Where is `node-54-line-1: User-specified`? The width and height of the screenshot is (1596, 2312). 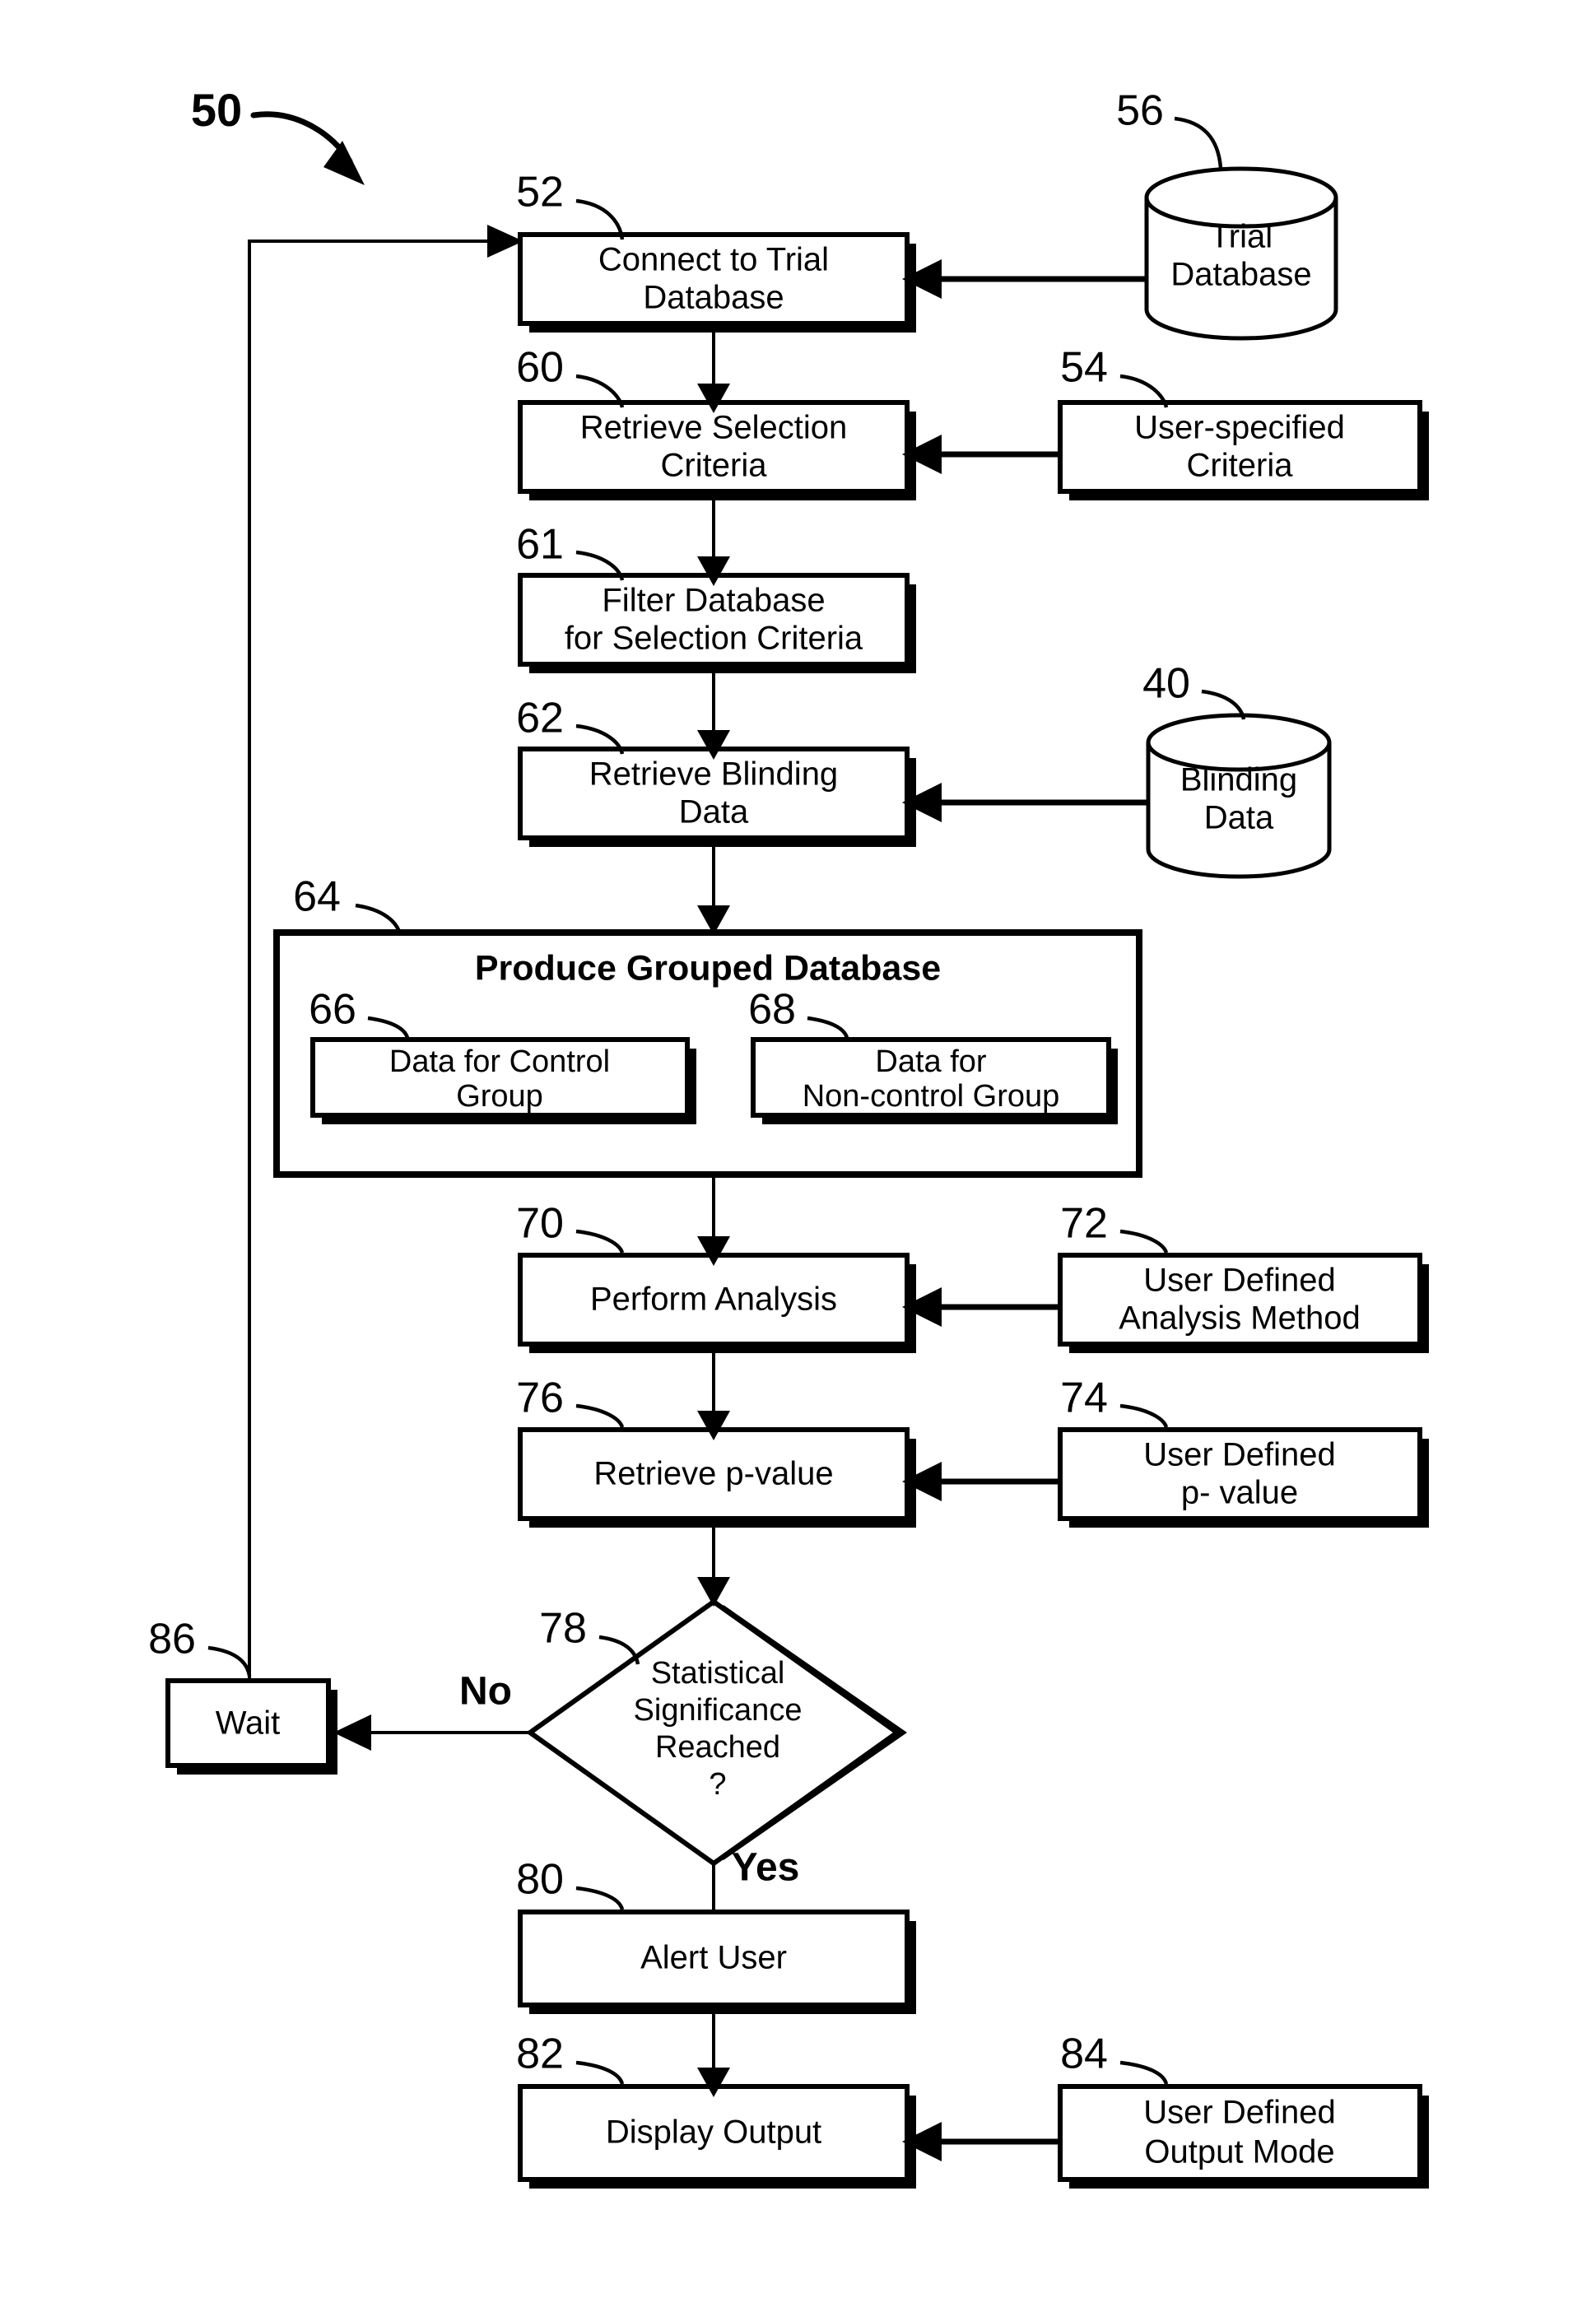 node-54-line-1: User-specified is located at coordinates (1239, 428).